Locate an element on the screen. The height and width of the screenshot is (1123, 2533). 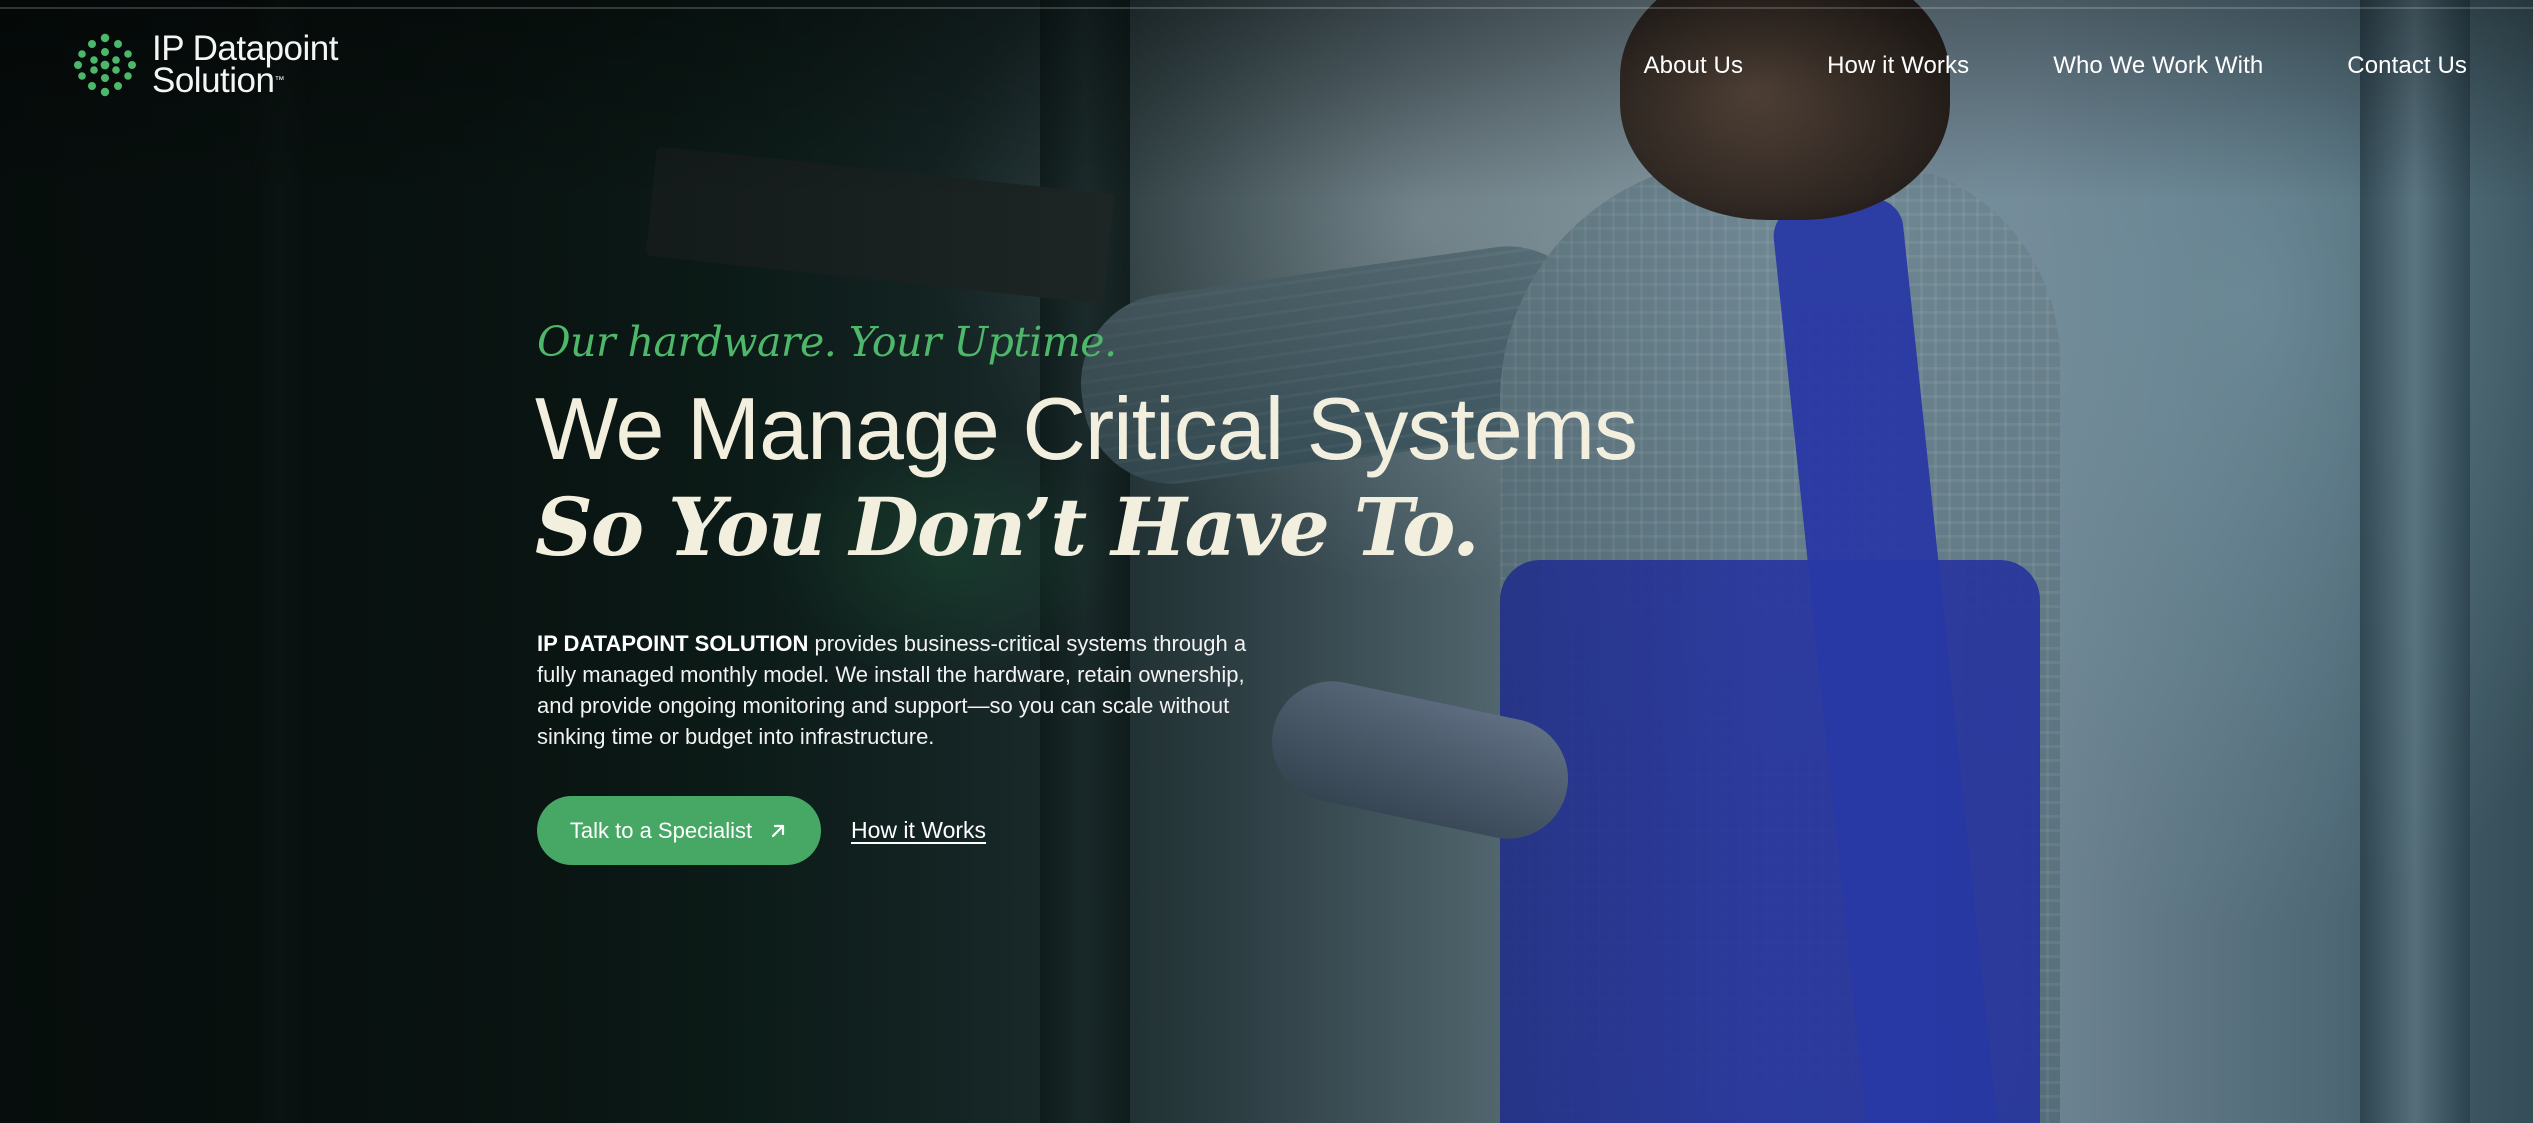
cta-label: Talk to a Specialist is located at coordinates (661, 830).